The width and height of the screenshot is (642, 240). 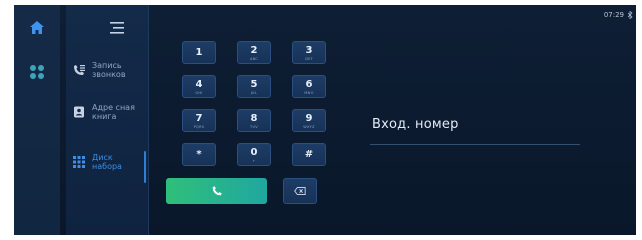 I want to click on key-2: 2 ABC, so click(x=254, y=52).